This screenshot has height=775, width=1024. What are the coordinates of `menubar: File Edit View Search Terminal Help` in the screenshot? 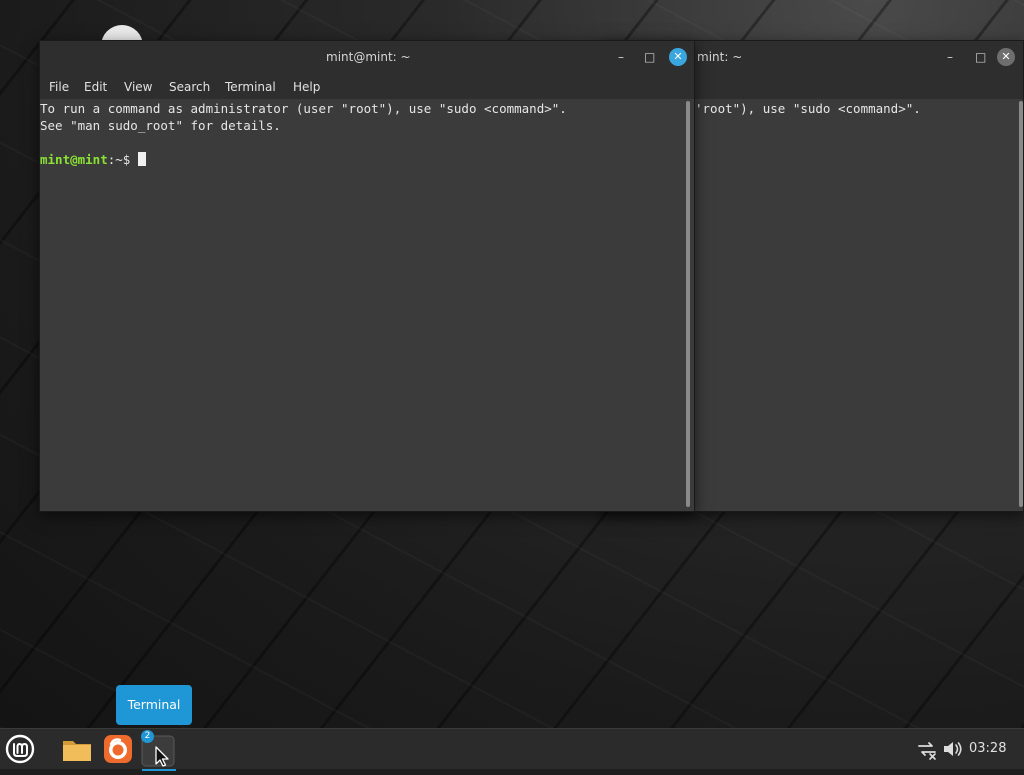 It's located at (367, 86).